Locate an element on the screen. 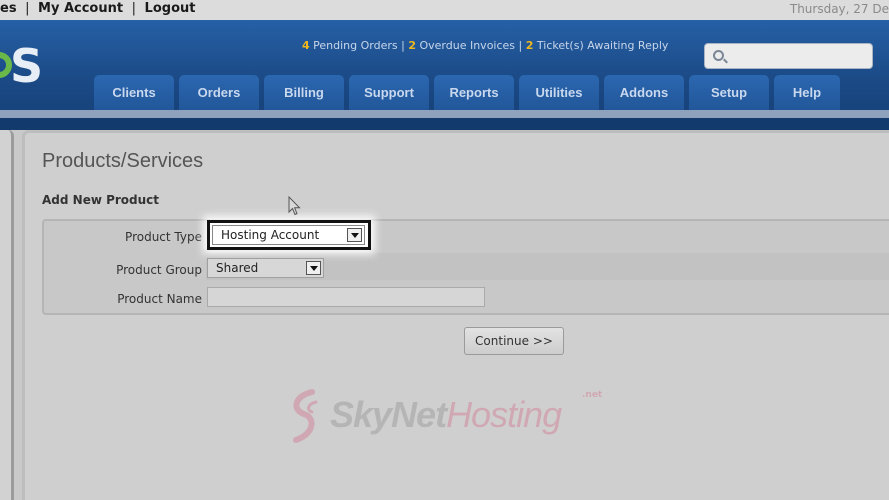 This screenshot has height=500, width=889. watermark-text: SkyNetHosting is located at coordinates (446, 414).